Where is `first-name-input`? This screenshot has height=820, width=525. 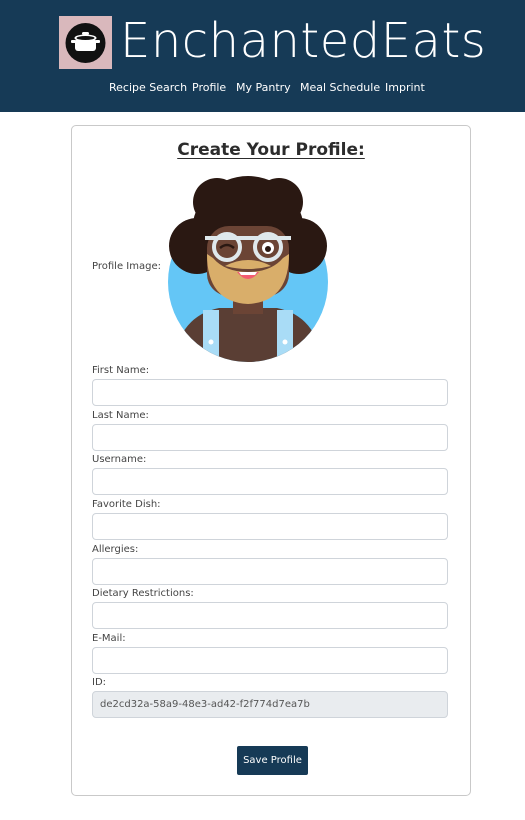
first-name-input is located at coordinates (270, 392).